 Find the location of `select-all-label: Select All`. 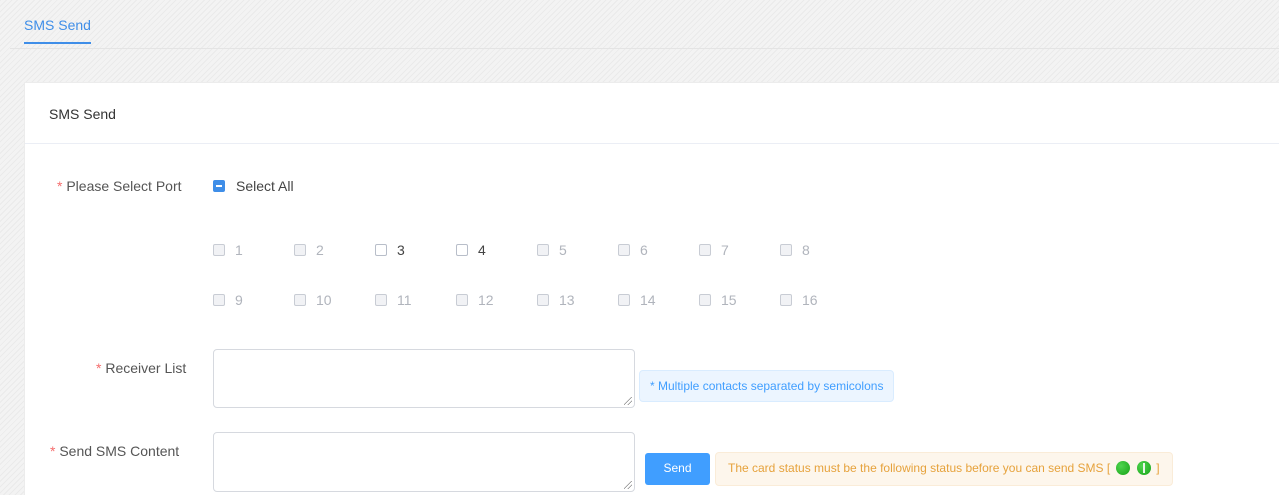

select-all-label: Select All is located at coordinates (265, 186).